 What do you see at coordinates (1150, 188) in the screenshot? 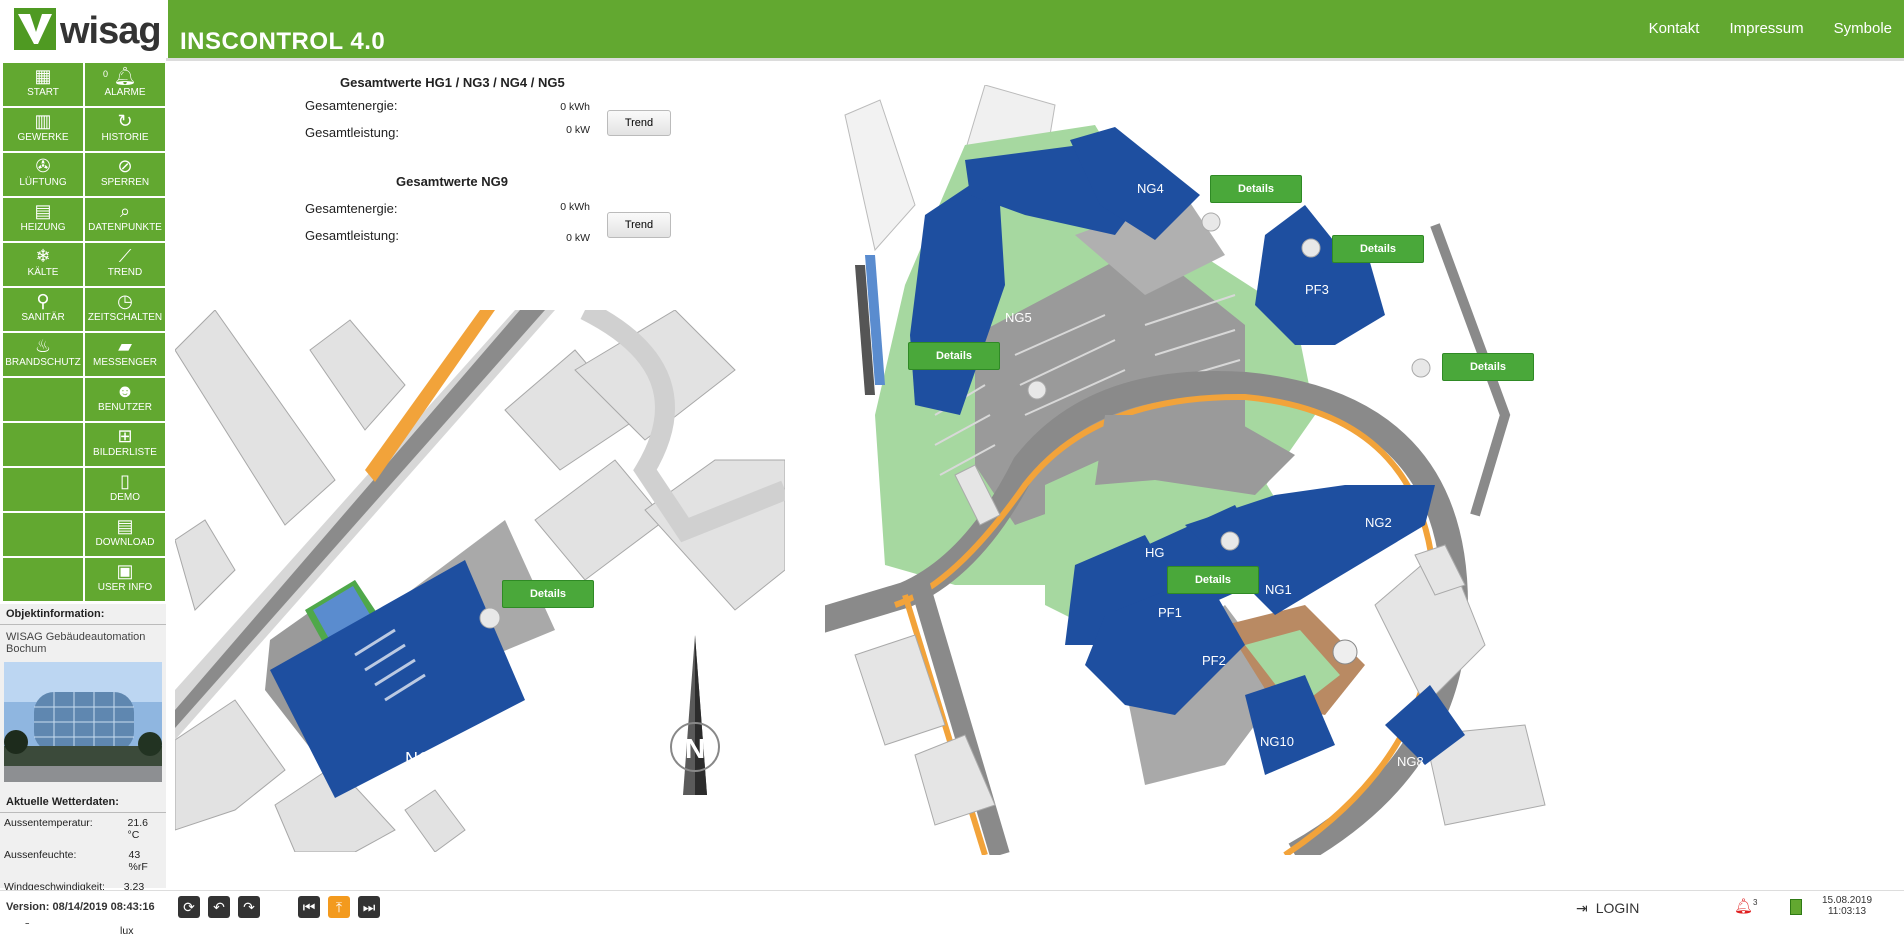
I see `building-label-ng4: NG4` at bounding box center [1150, 188].